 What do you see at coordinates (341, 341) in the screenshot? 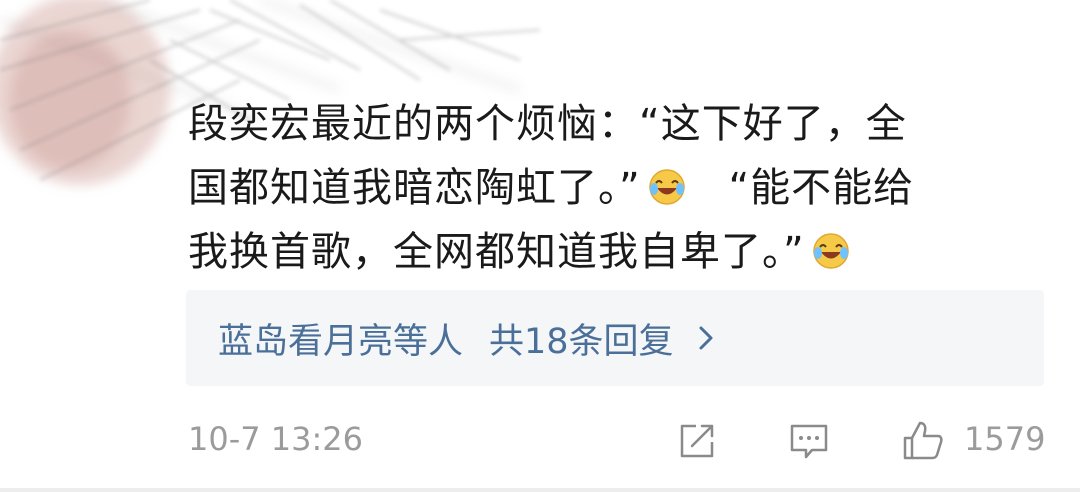
I see `reply-users-label: 蓝岛看月亮等人` at bounding box center [341, 341].